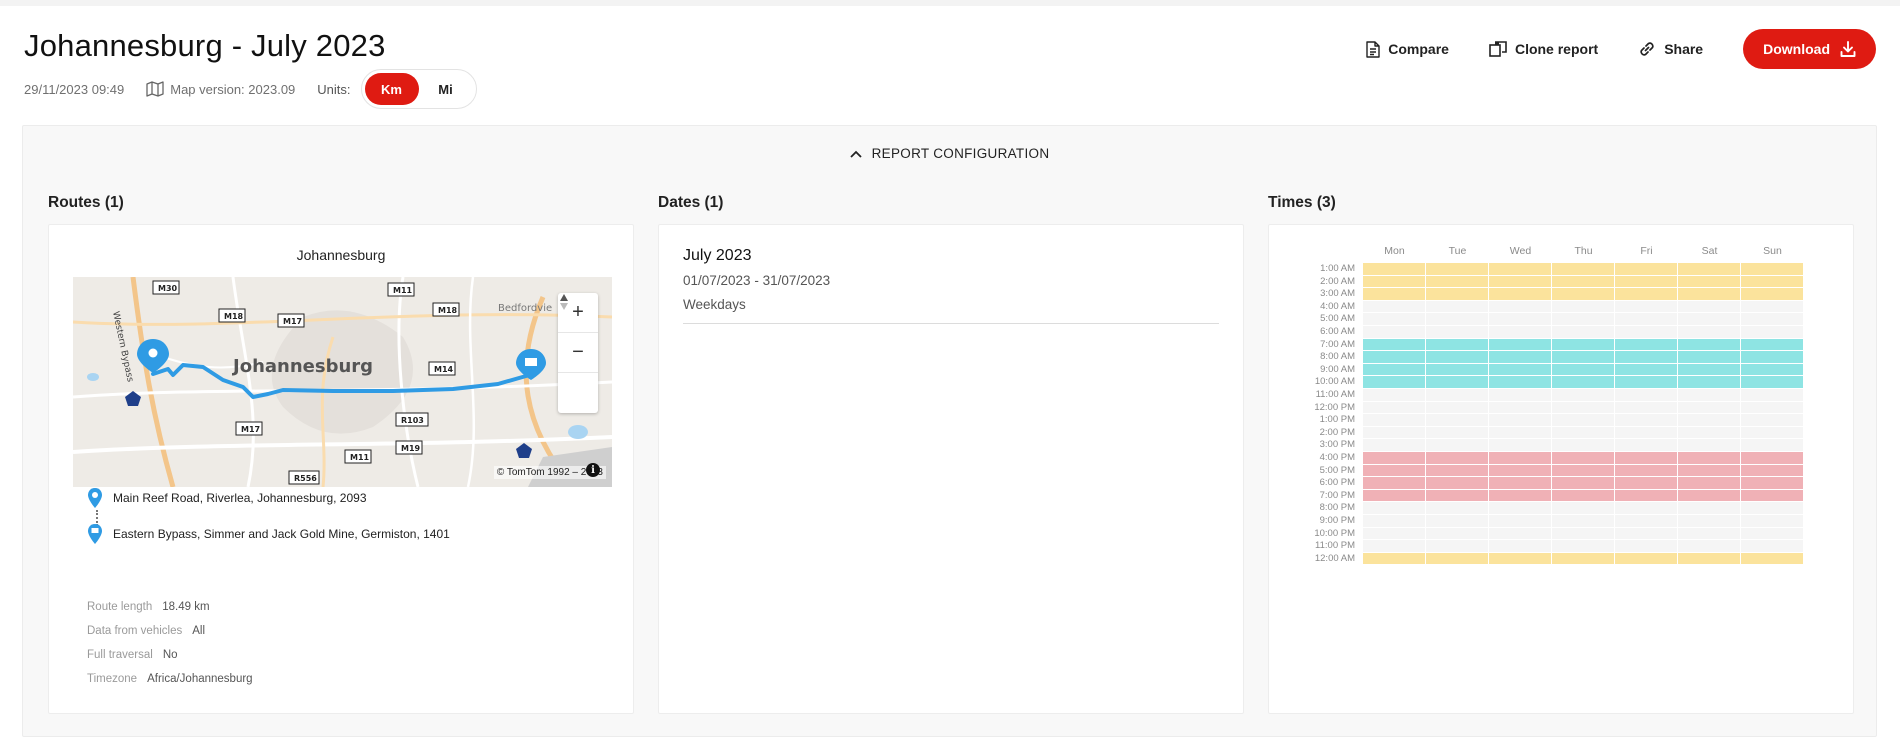 This screenshot has width=1900, height=747. What do you see at coordinates (1407, 49) in the screenshot?
I see `compare-button: Compare` at bounding box center [1407, 49].